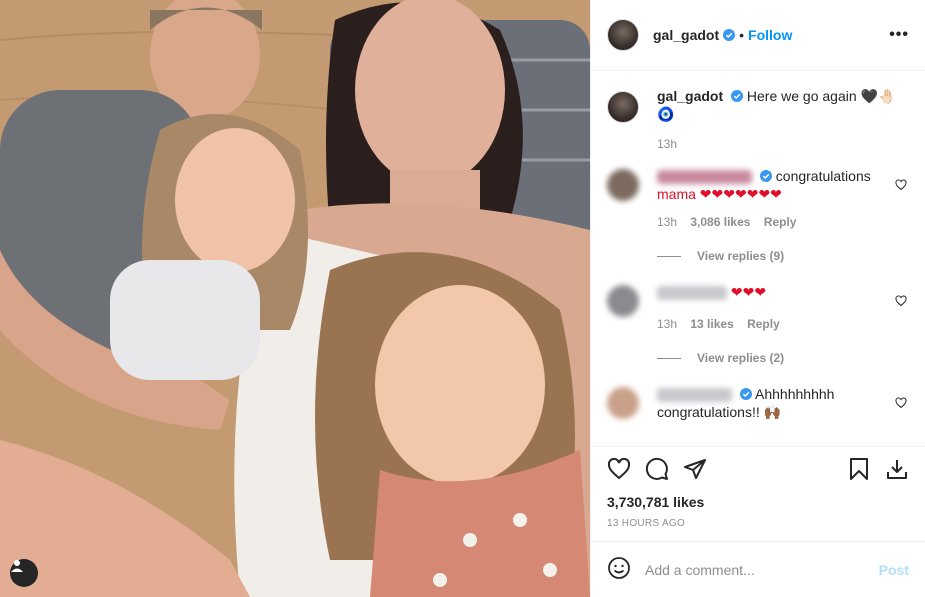 Image resolution: width=925 pixels, height=597 pixels. What do you see at coordinates (695, 469) in the screenshot?
I see `share-icon` at bounding box center [695, 469].